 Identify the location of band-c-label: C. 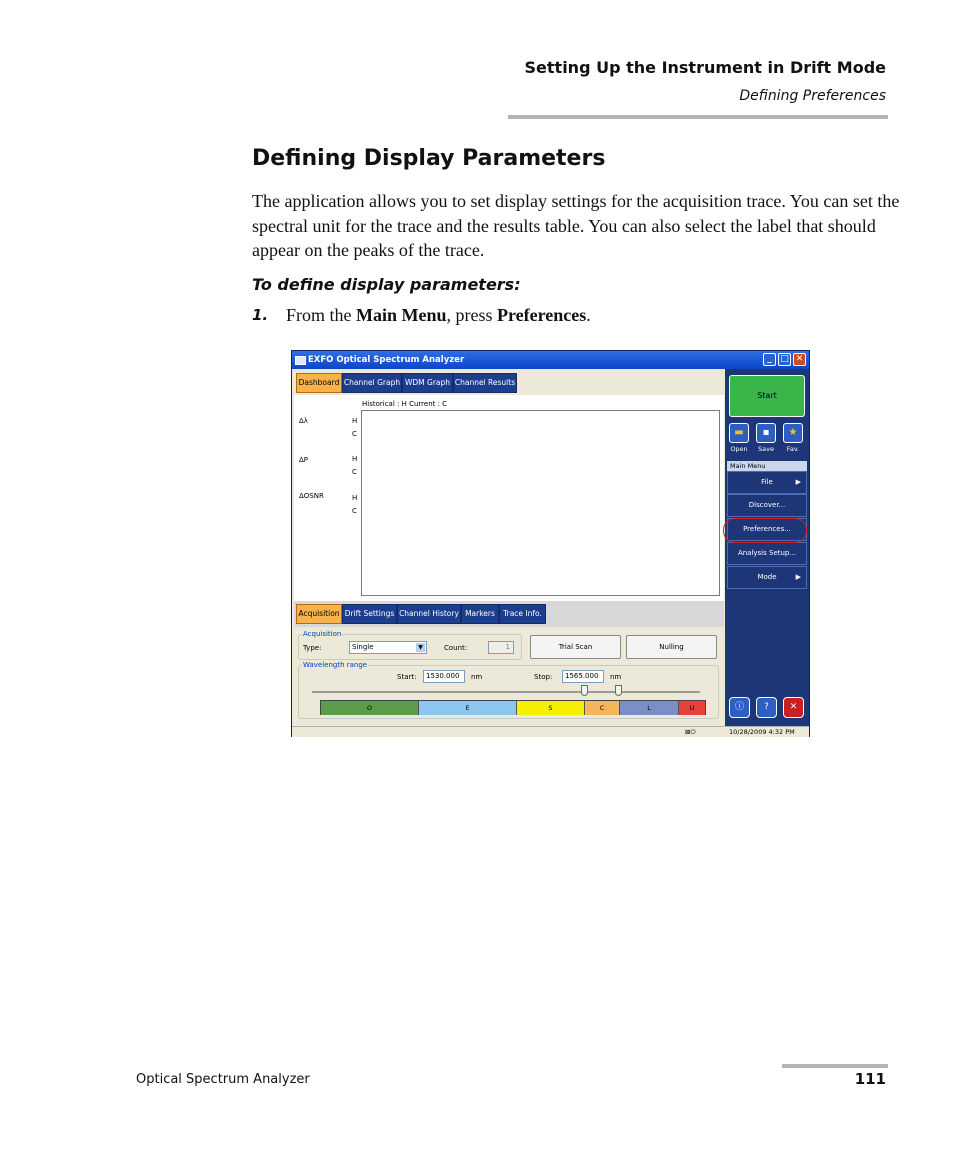
(602, 708).